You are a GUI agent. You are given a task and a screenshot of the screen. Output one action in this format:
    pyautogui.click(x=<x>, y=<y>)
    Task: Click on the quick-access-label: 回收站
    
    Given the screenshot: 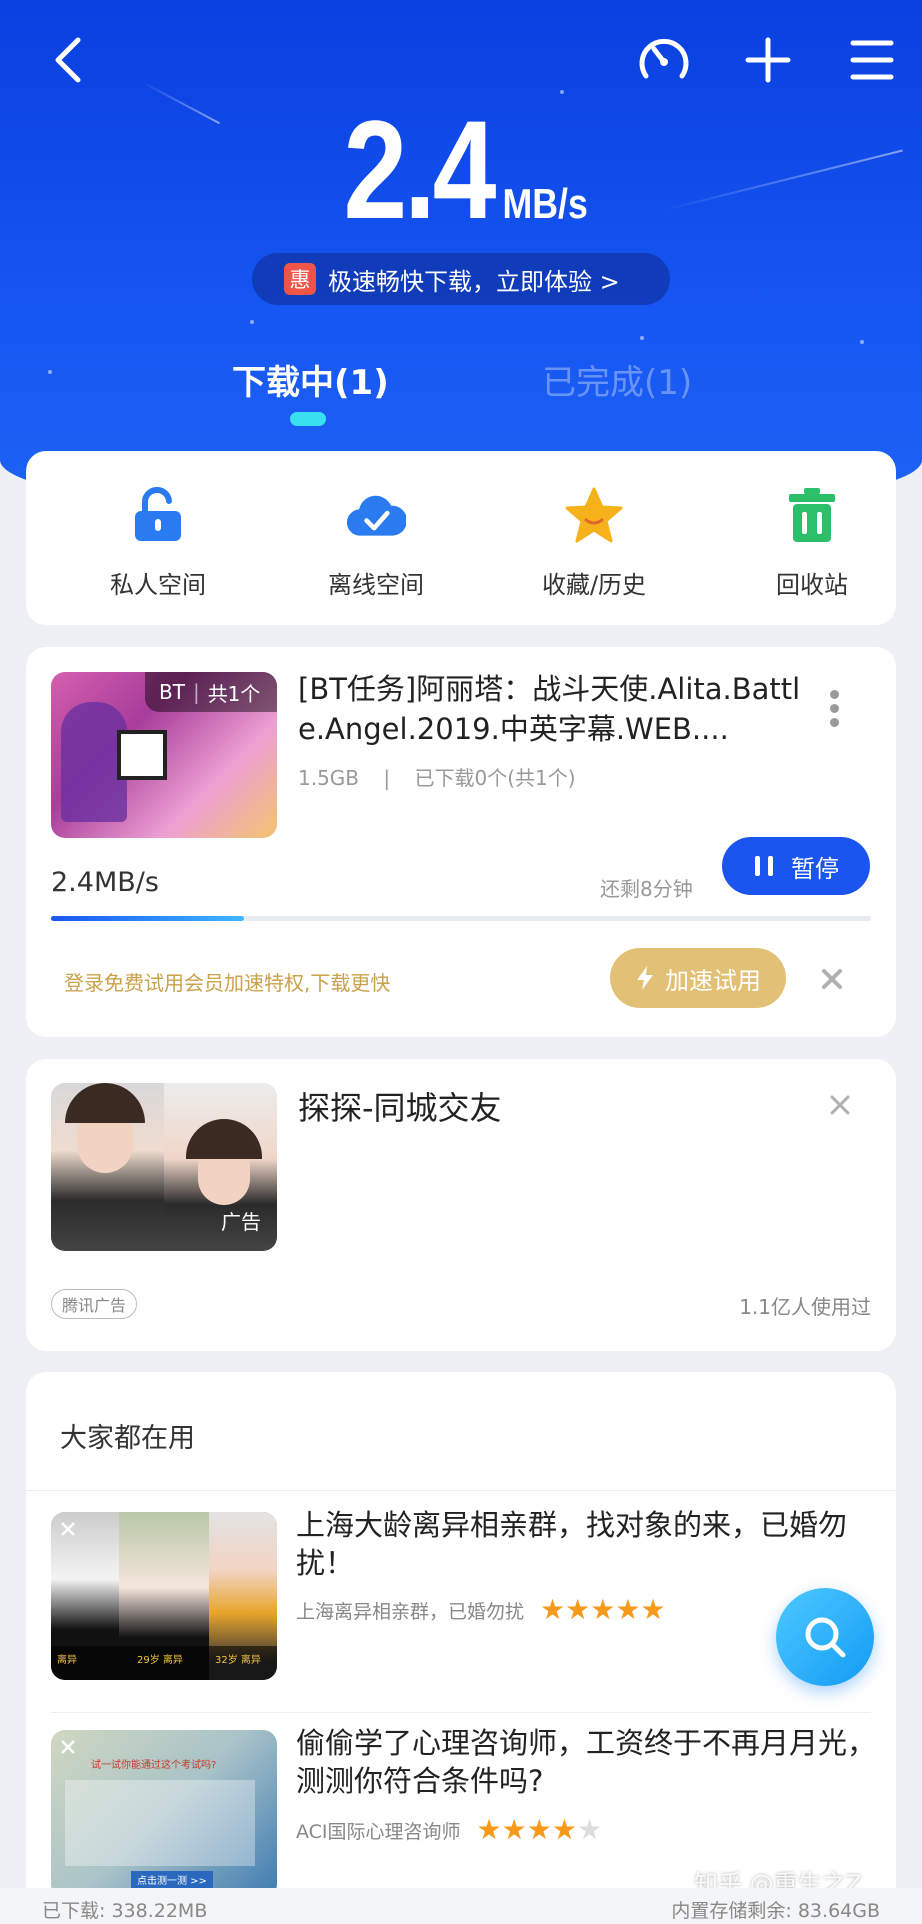 What is the action you would take?
    pyautogui.click(x=812, y=585)
    